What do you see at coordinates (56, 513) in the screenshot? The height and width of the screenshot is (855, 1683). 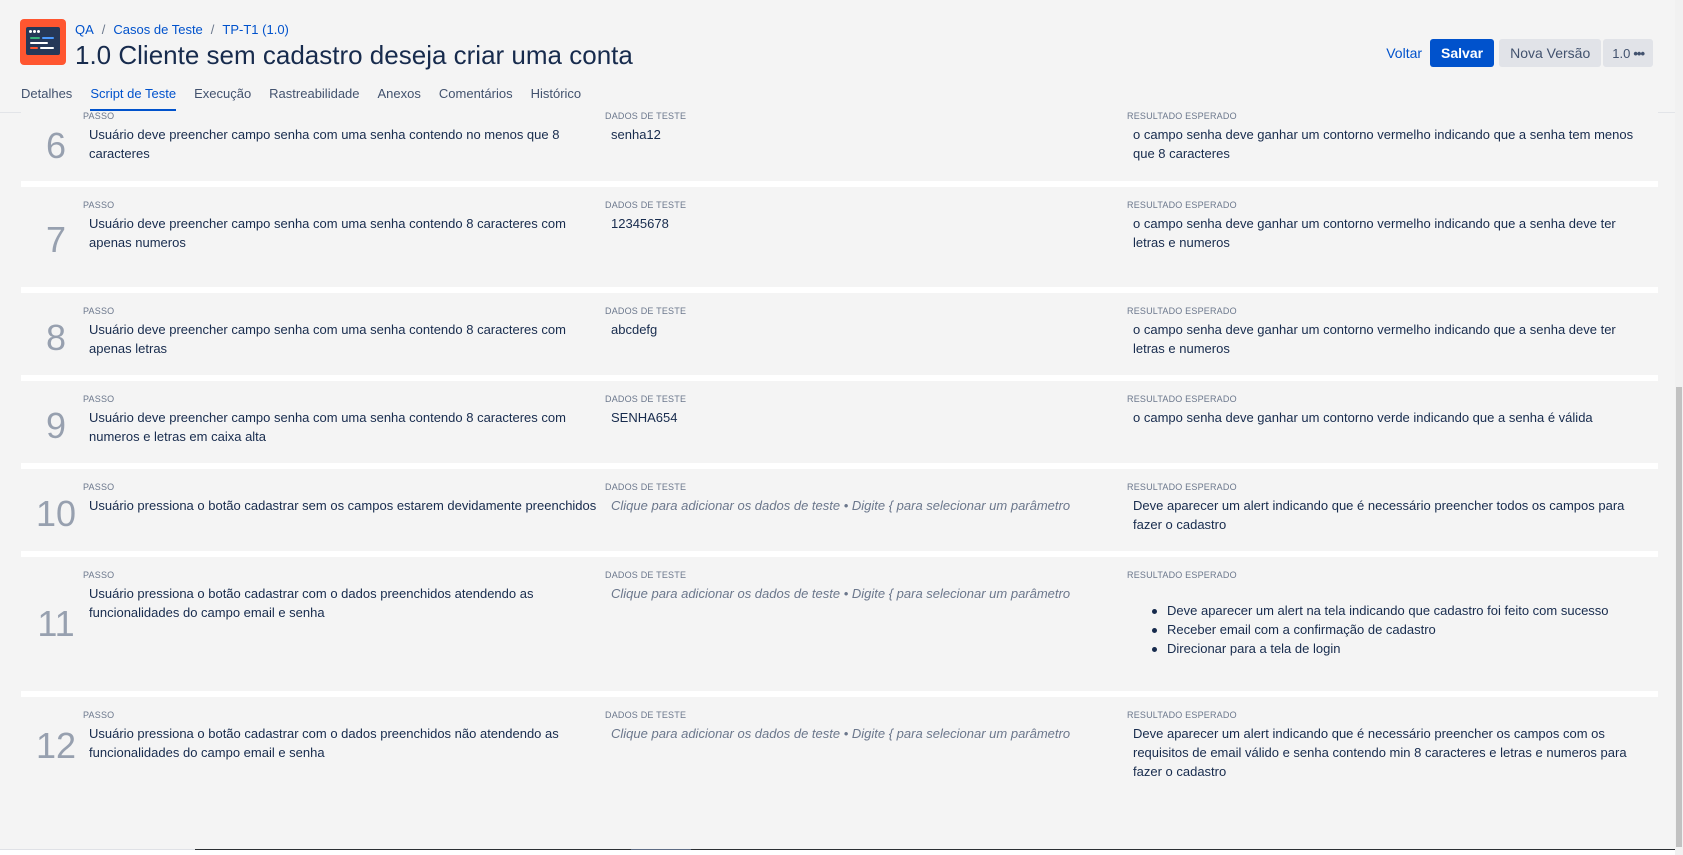 I see `step-number: 10` at bounding box center [56, 513].